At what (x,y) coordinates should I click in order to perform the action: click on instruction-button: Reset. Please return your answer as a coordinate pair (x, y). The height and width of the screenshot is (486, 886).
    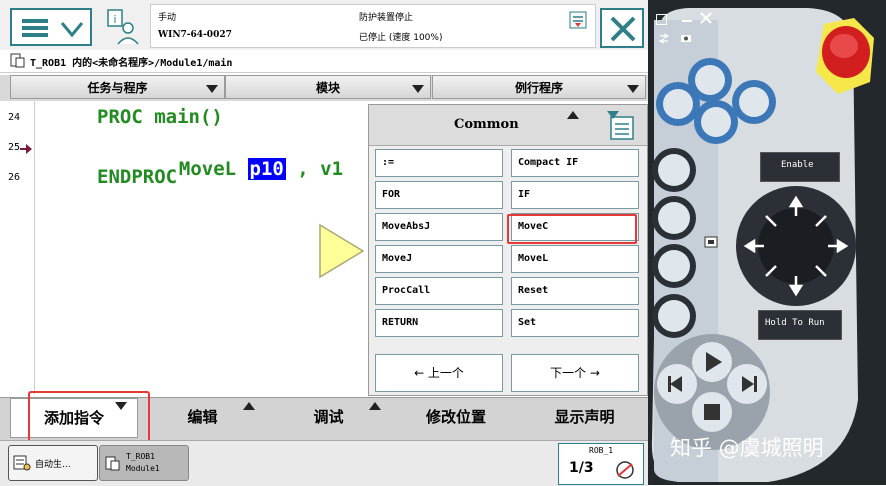
    Looking at the image, I should click on (575, 291).